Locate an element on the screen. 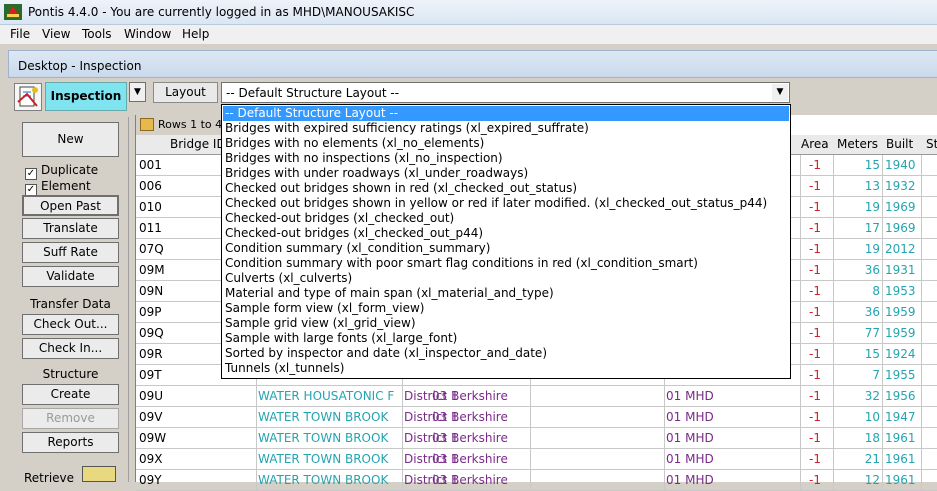 Image resolution: width=937 pixels, height=491 pixels. inspection-module-icon is located at coordinates (28, 97).